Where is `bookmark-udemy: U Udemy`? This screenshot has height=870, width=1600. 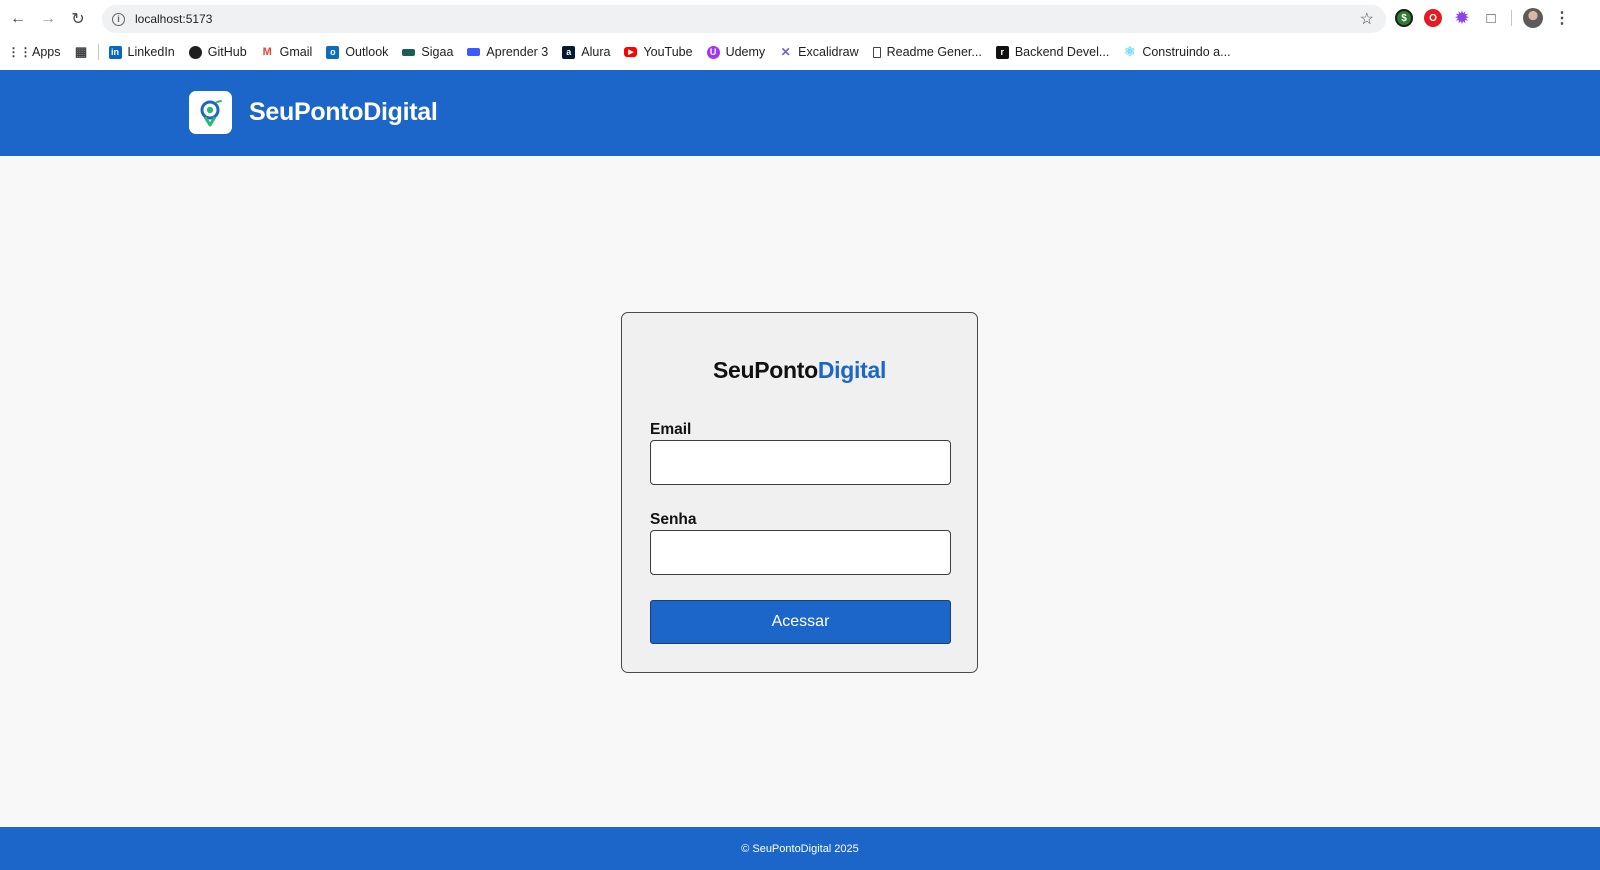 bookmark-udemy: U Udemy is located at coordinates (736, 52).